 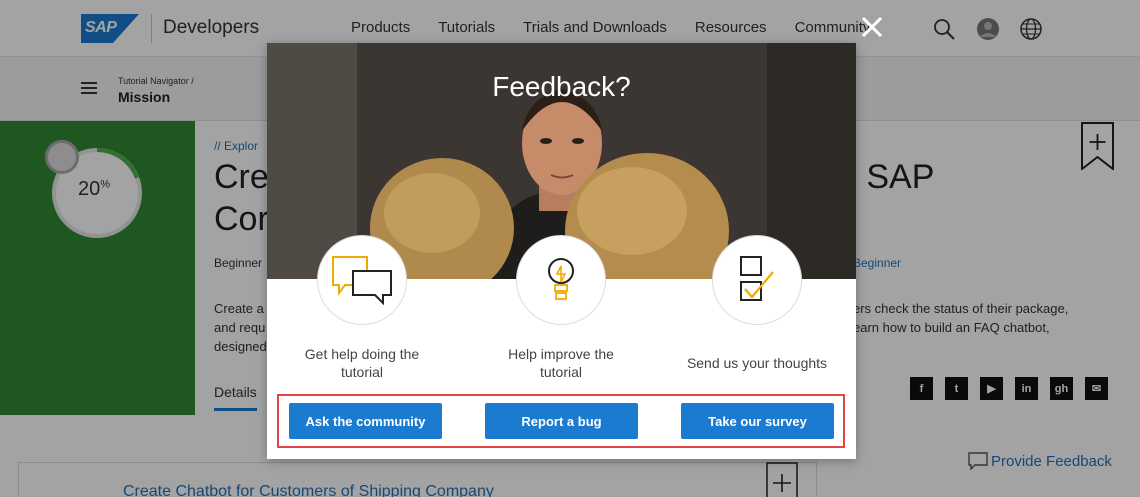 What do you see at coordinates (757, 421) in the screenshot?
I see `take-survey-button: Take our survey` at bounding box center [757, 421].